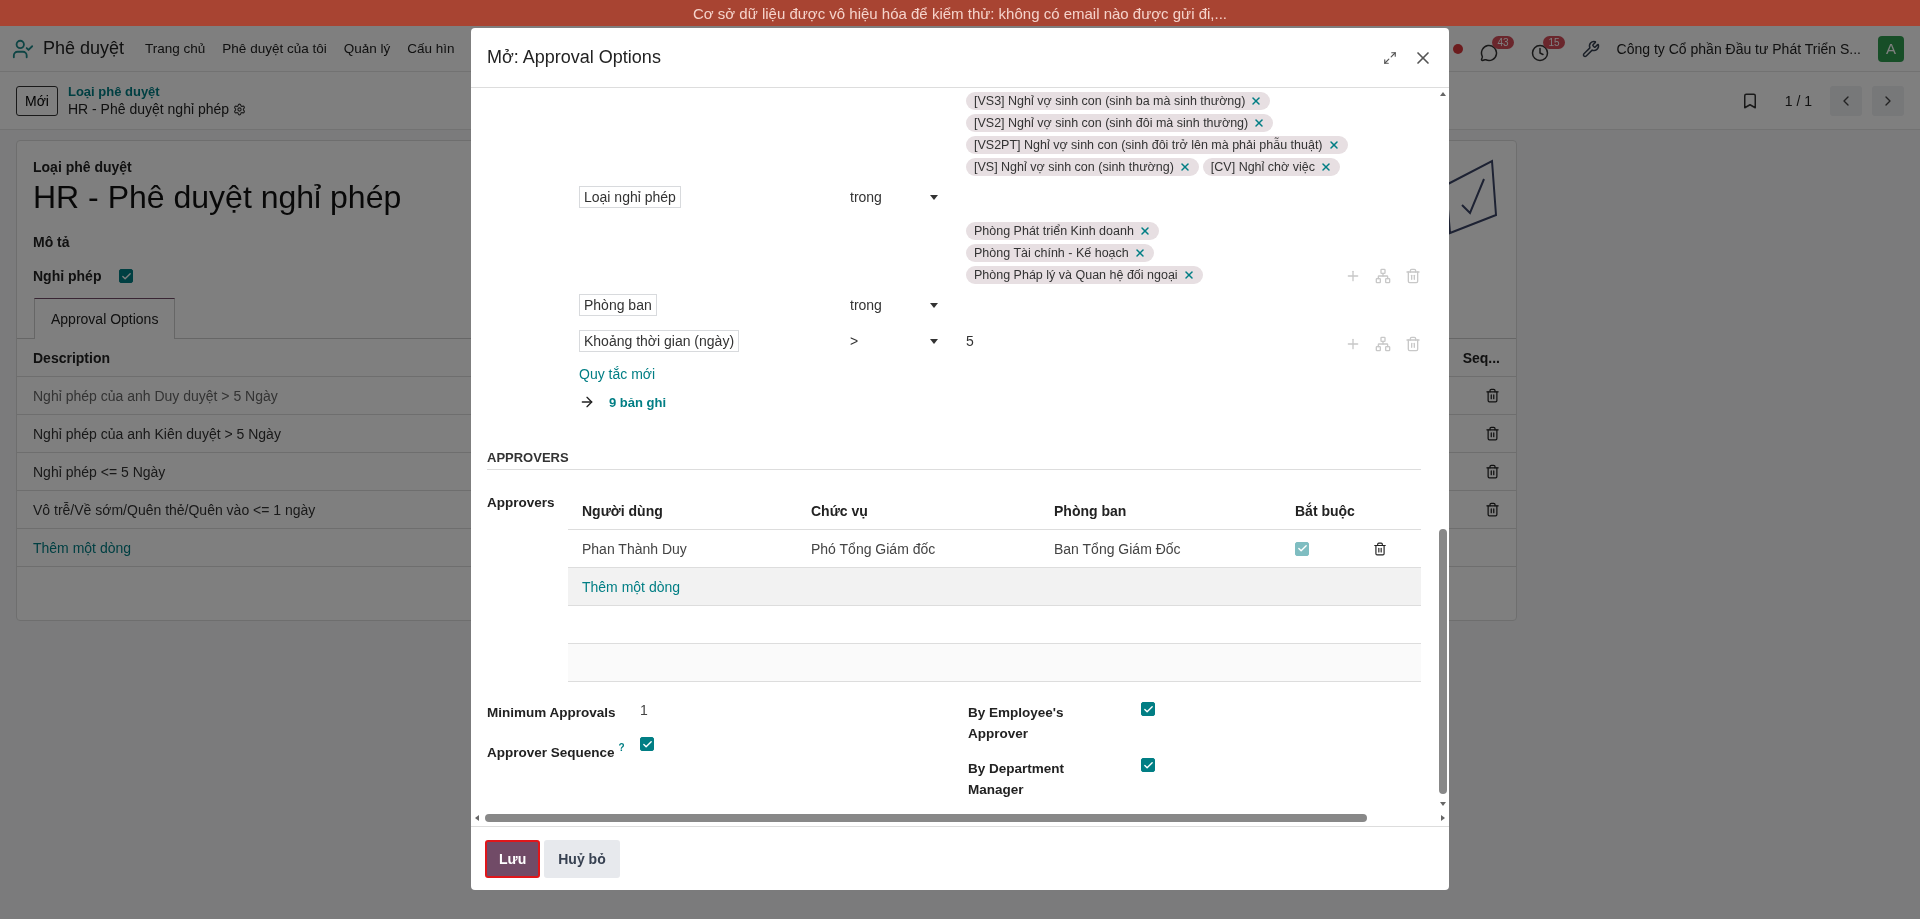 The width and height of the screenshot is (1920, 919). I want to click on table-cell: Nghỉ phép <= 5 Ngày, so click(99, 471).